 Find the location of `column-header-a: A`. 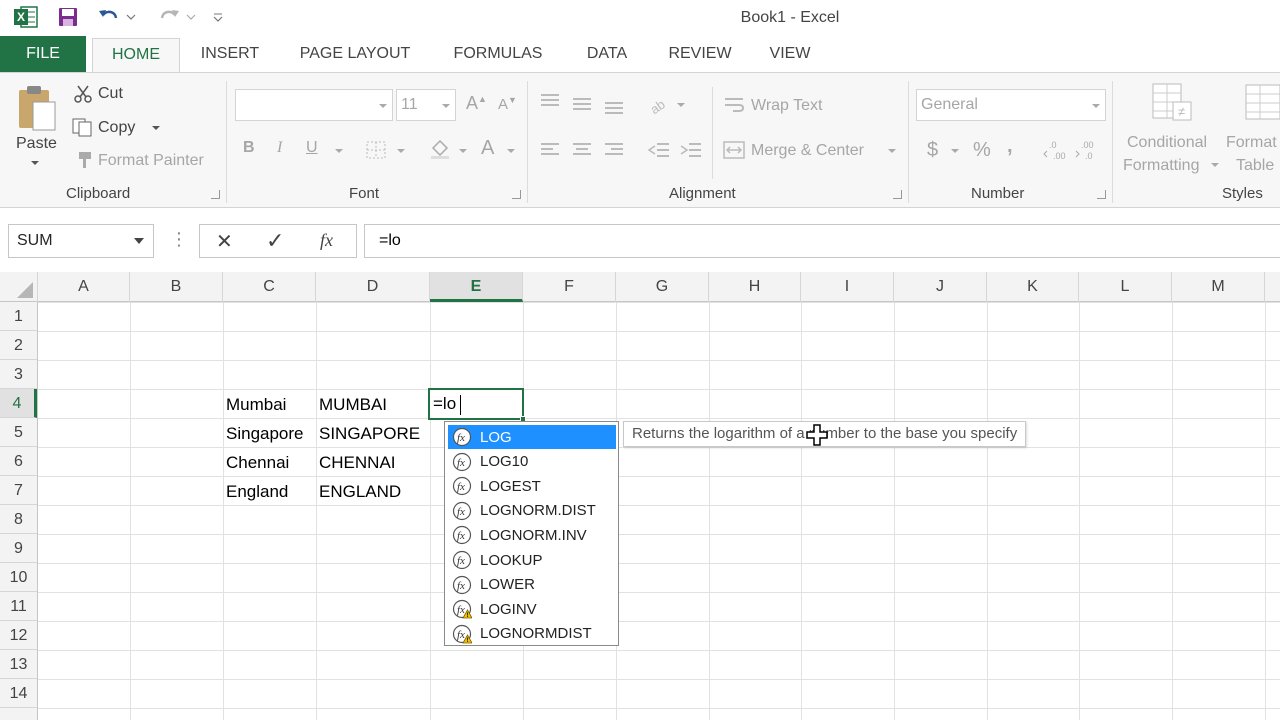

column-header-a: A is located at coordinates (84, 287).